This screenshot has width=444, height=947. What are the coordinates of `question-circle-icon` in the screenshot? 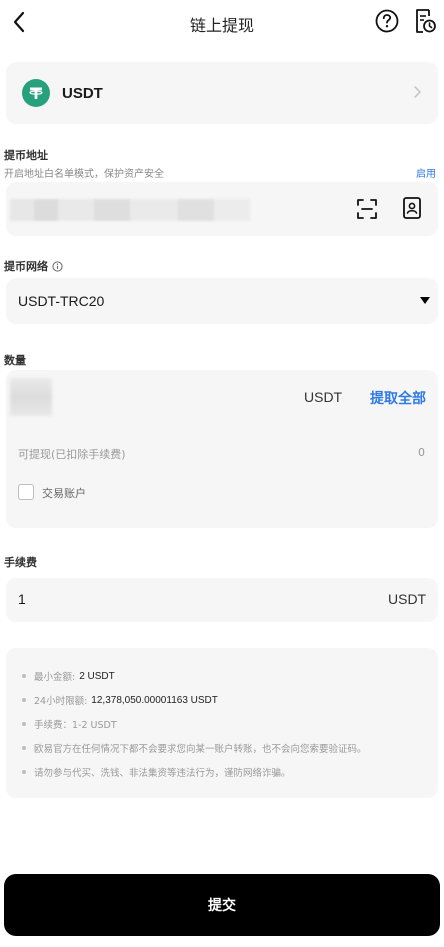 It's located at (387, 21).